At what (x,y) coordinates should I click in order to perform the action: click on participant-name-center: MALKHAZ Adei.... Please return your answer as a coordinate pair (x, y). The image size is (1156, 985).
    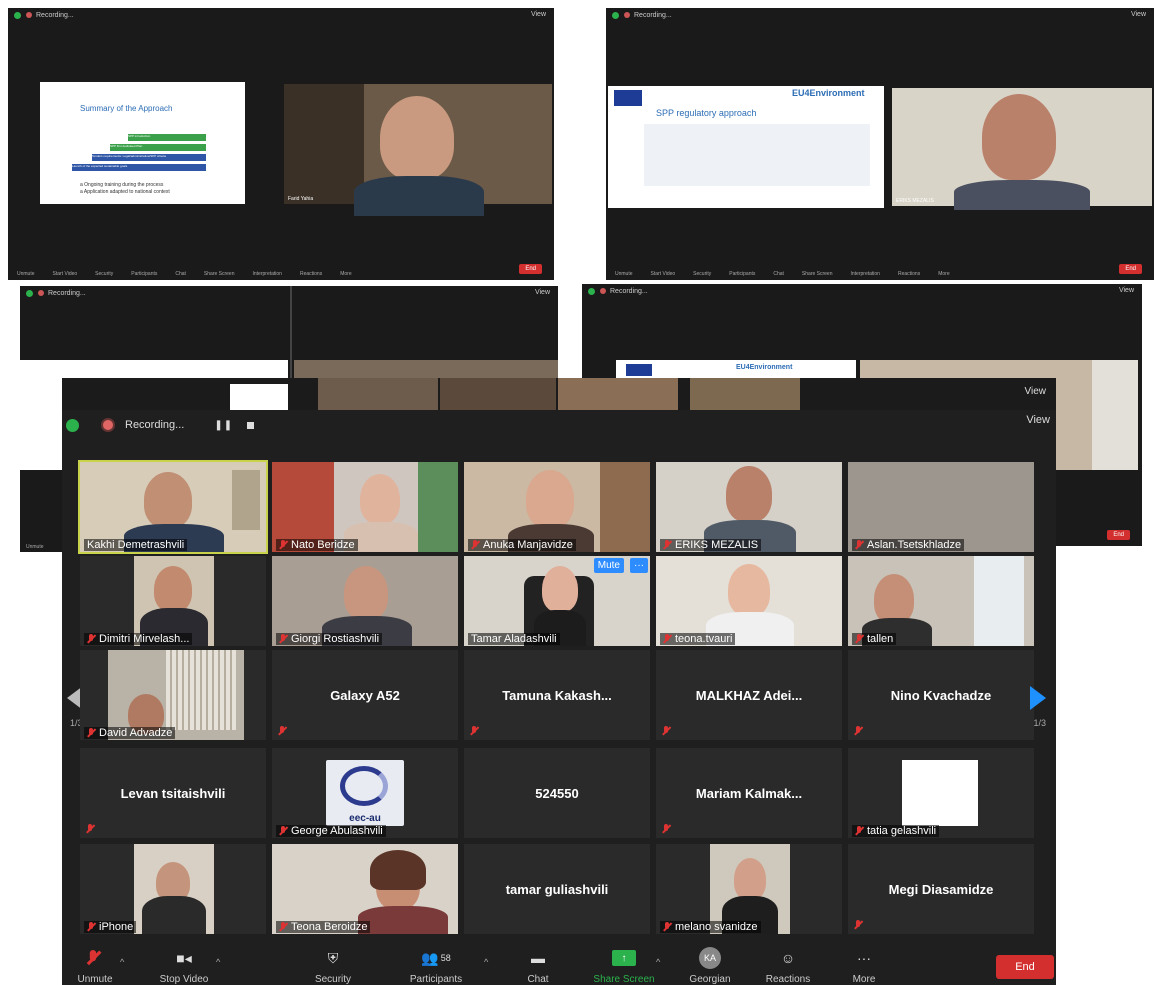
    Looking at the image, I should click on (749, 695).